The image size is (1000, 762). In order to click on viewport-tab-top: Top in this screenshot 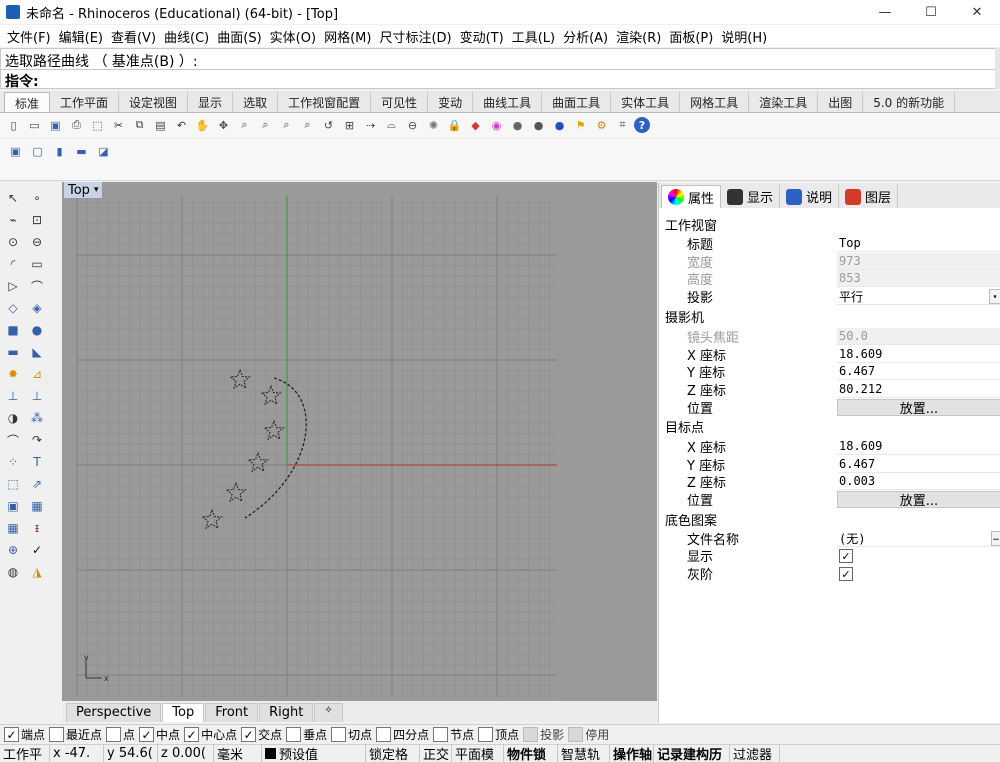, I will do `click(183, 712)`.